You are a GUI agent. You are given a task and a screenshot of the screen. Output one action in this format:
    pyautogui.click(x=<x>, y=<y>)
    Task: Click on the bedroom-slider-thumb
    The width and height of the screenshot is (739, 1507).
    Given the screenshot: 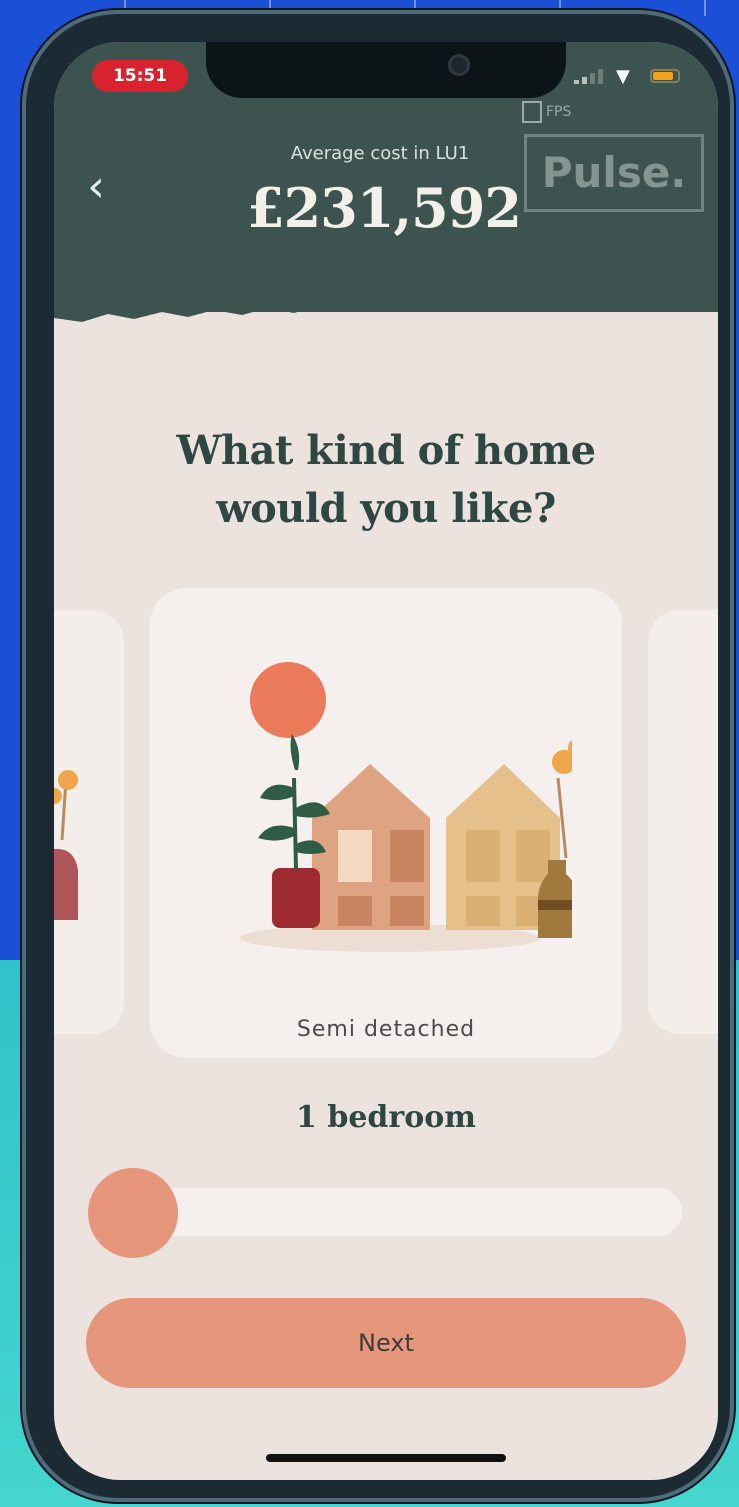 What is the action you would take?
    pyautogui.click(x=133, y=1213)
    